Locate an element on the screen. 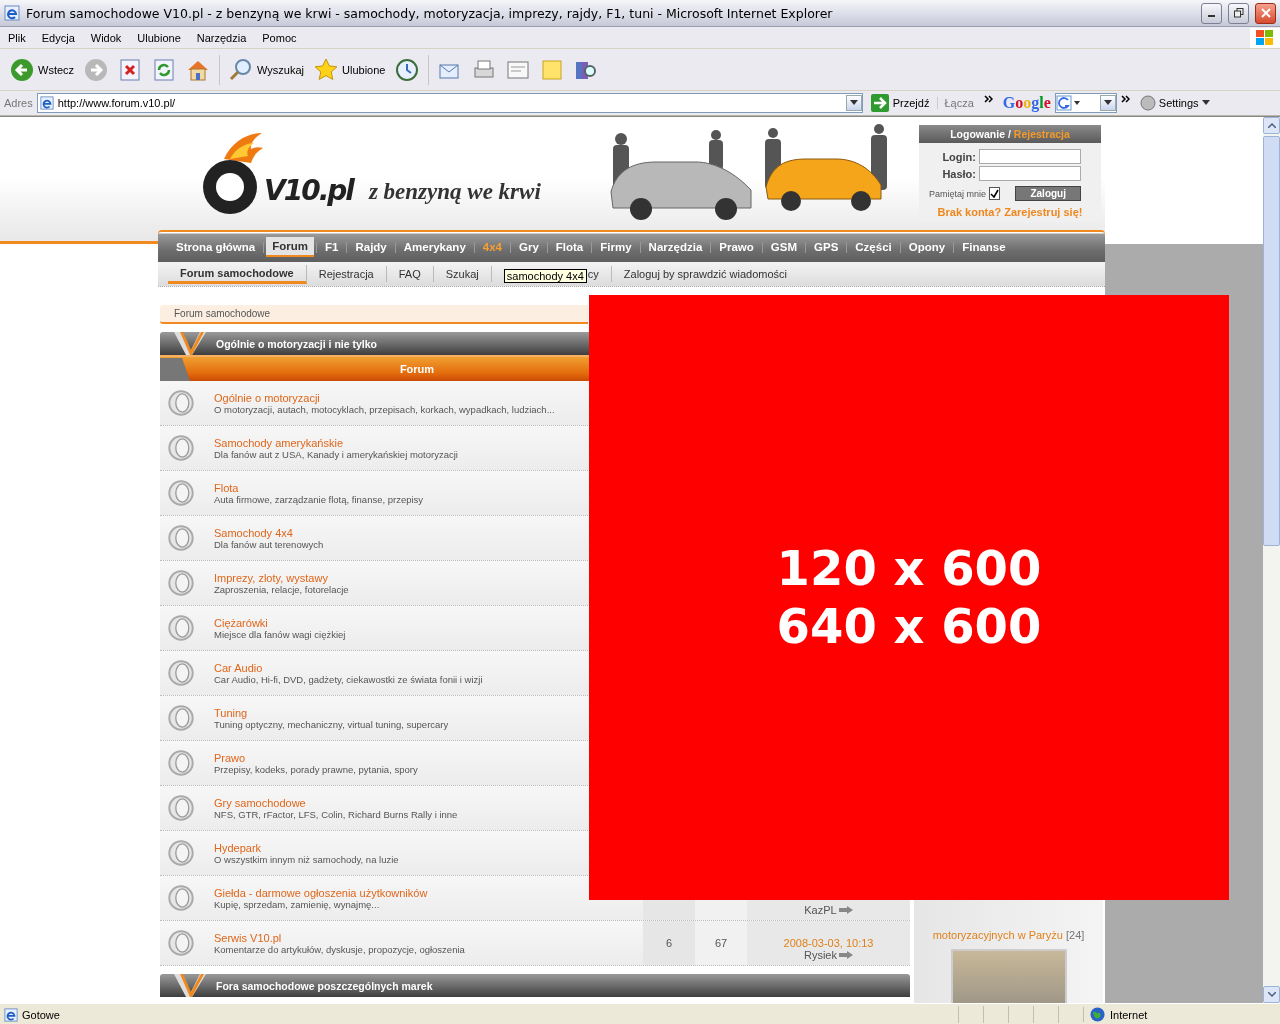  forum-link: Serwis V10.pl is located at coordinates (339, 937).